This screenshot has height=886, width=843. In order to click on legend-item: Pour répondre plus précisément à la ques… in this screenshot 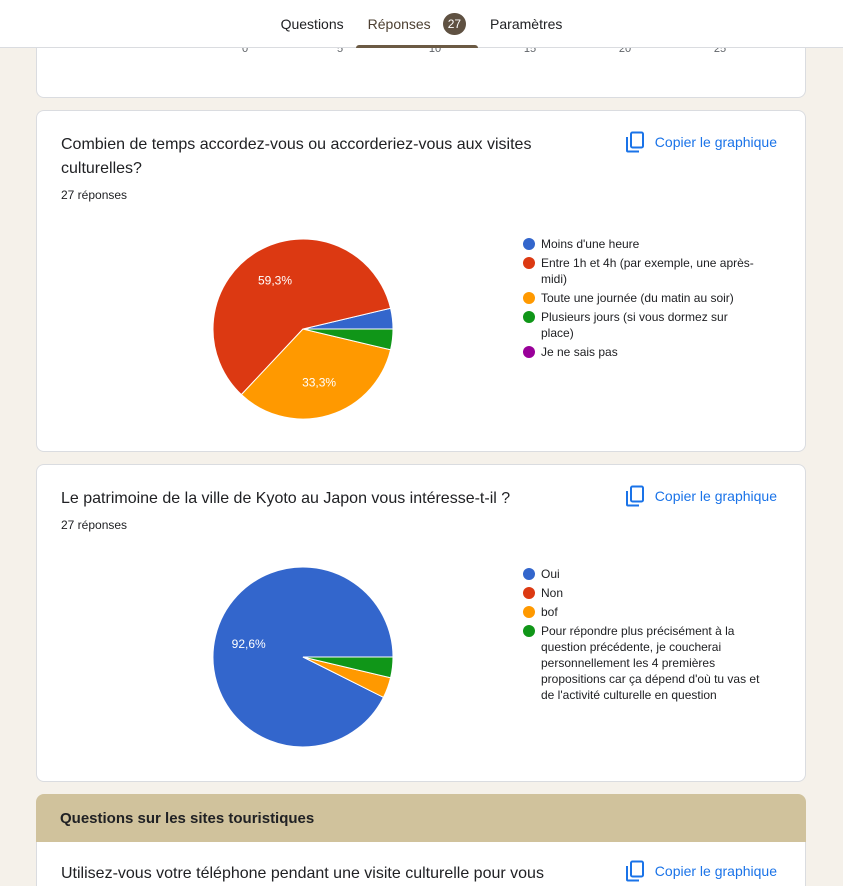, I will do `click(643, 663)`.